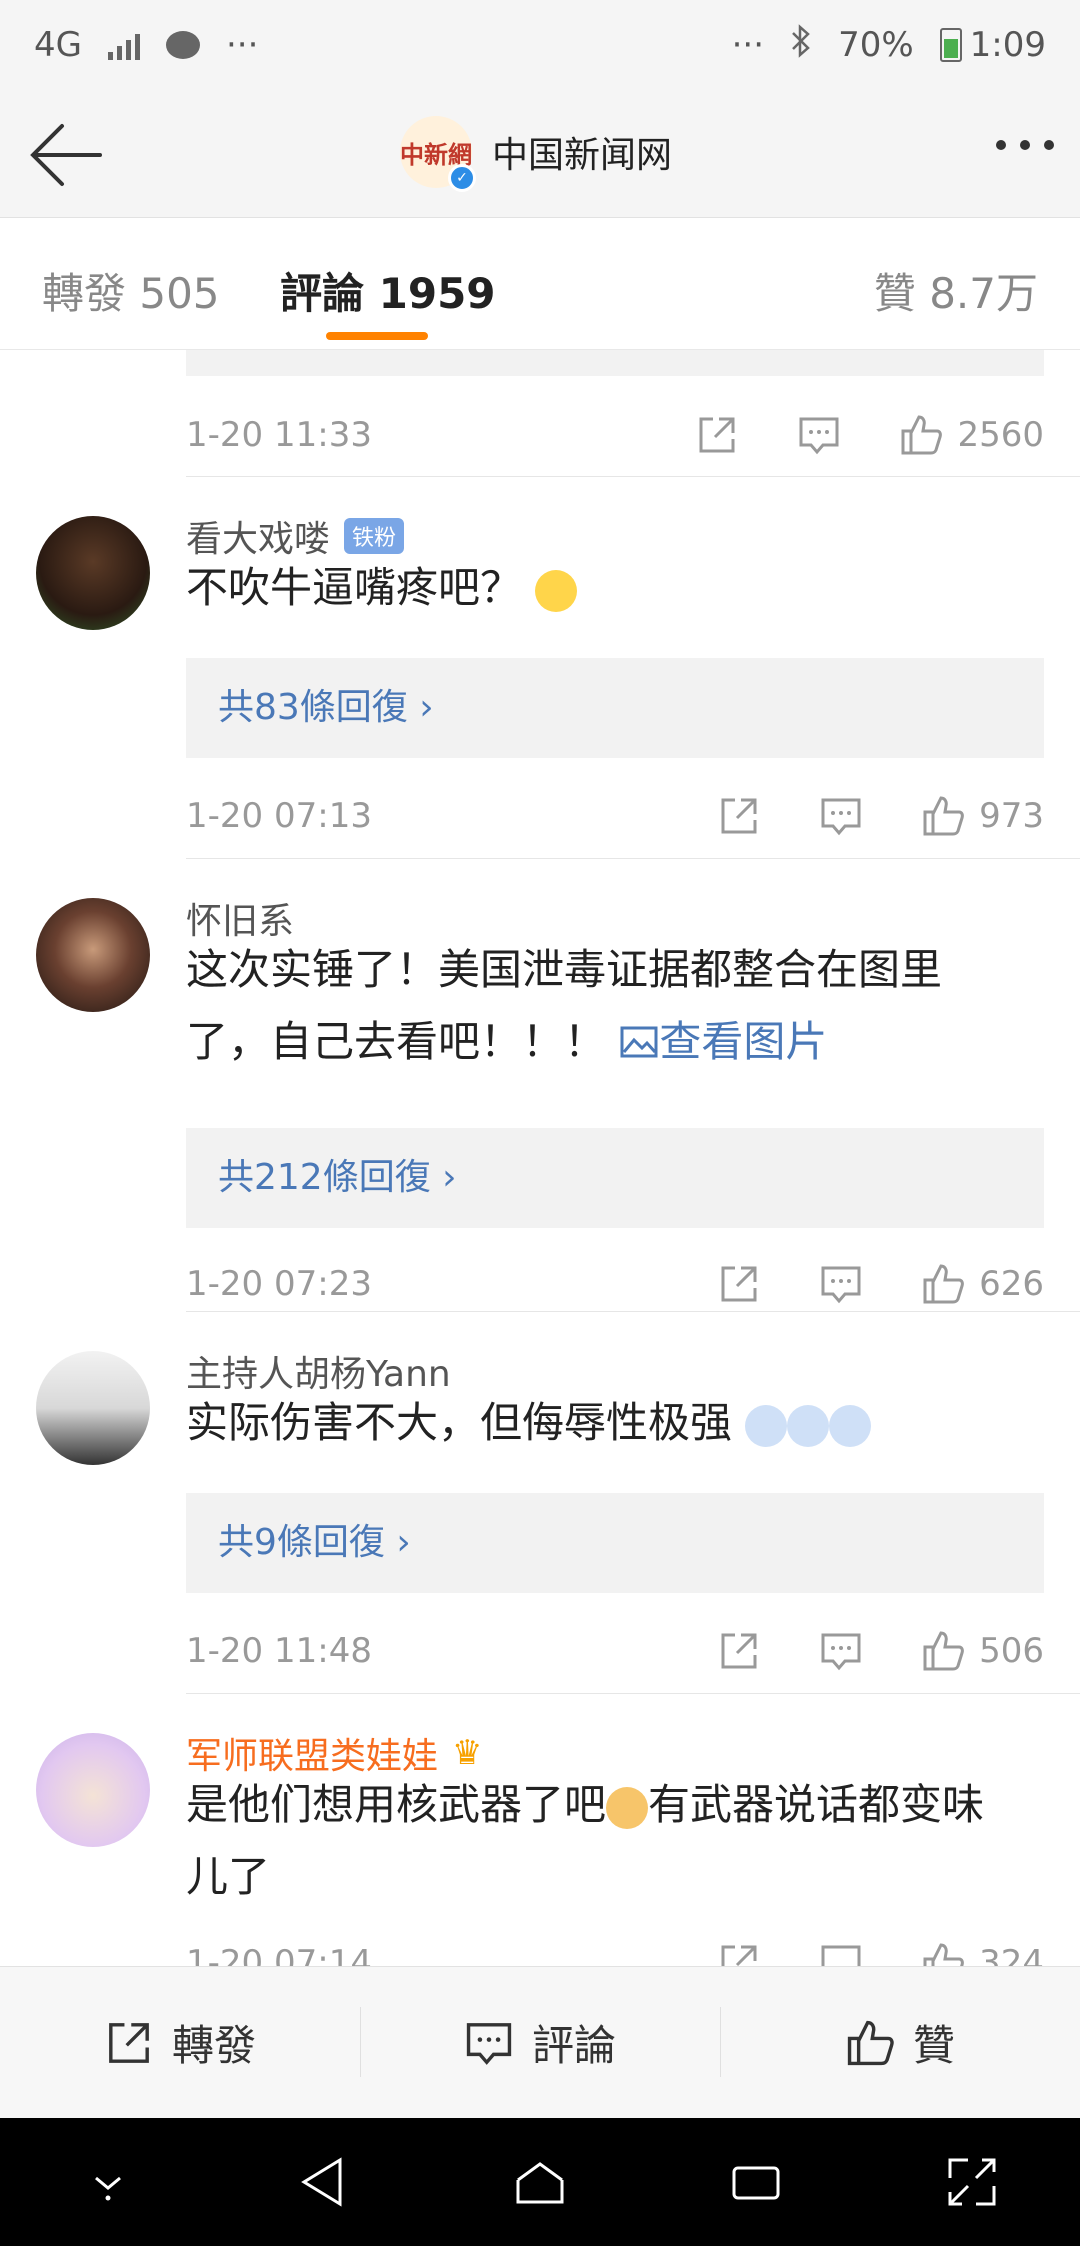  What do you see at coordinates (615, 1651) in the screenshot?
I see `comment-meta-row: 1-20 11:48 506` at bounding box center [615, 1651].